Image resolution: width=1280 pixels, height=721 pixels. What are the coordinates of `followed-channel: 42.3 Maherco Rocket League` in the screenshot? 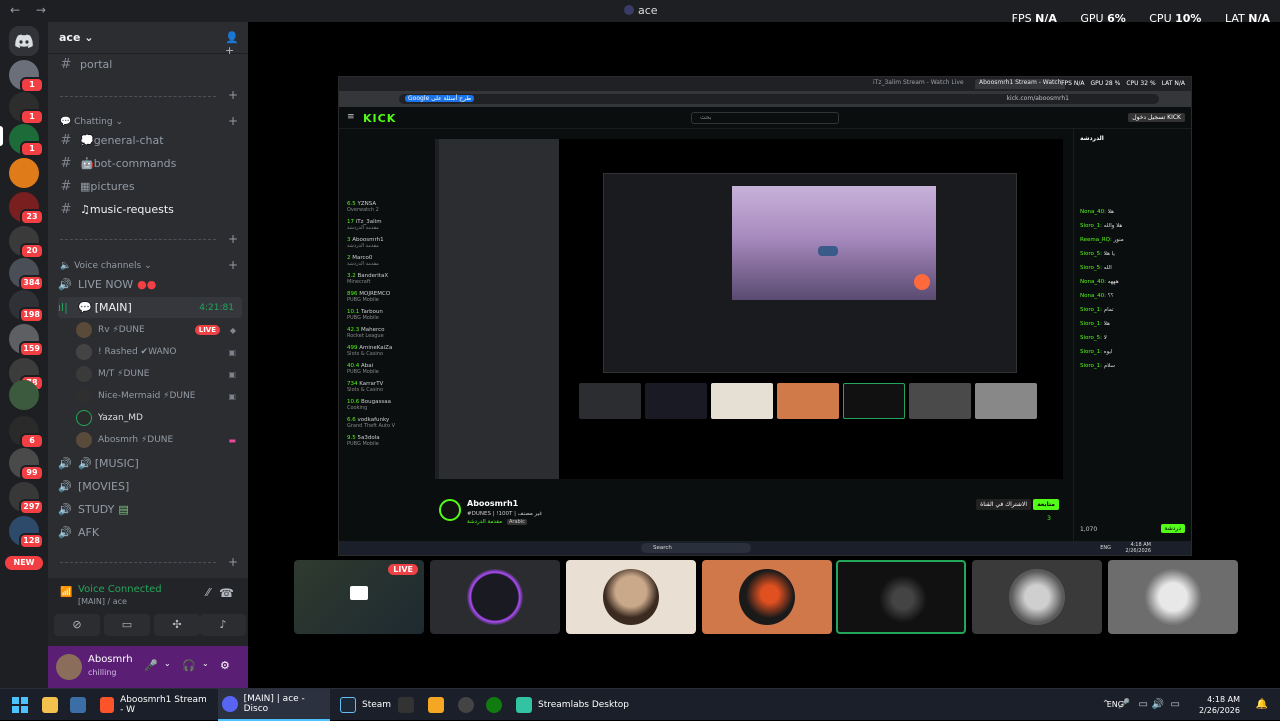 It's located at (366, 333).